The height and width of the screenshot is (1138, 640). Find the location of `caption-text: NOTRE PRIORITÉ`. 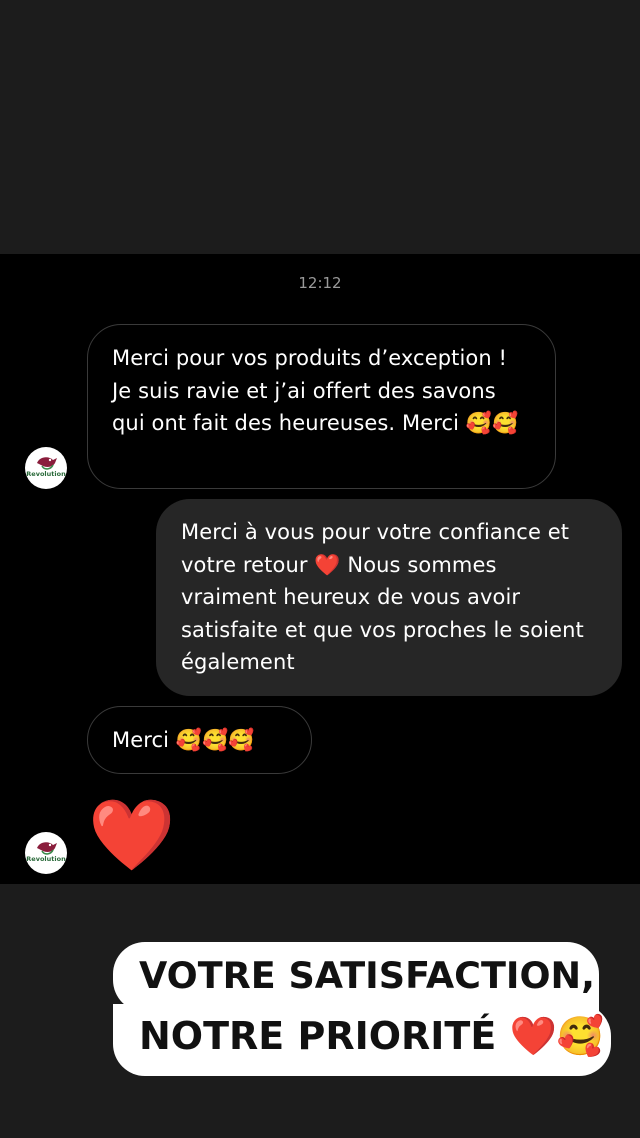

caption-text: NOTRE PRIORITÉ is located at coordinates (318, 1036).